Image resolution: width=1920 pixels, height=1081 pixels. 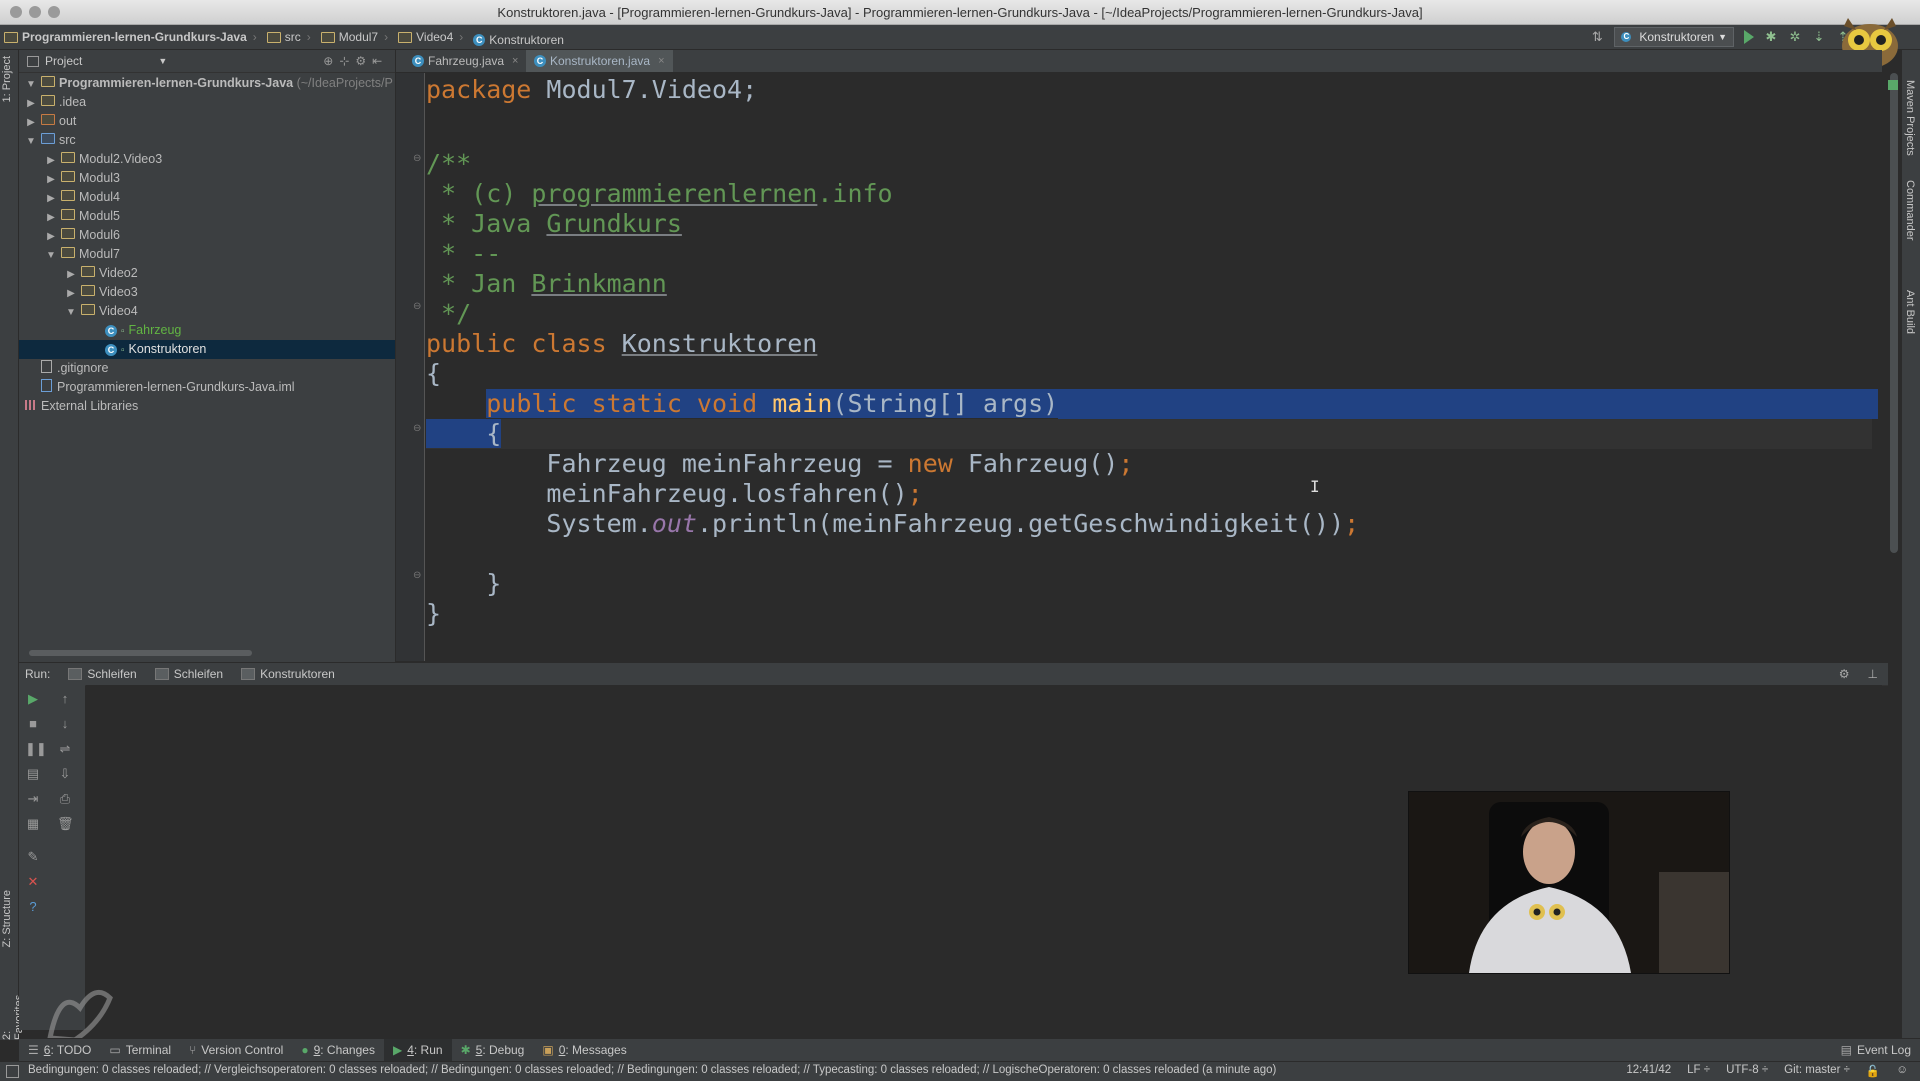 What do you see at coordinates (207, 387) in the screenshot?
I see `tree-item-iml: Programmieren-lernen-Grundkurs-Java.iml` at bounding box center [207, 387].